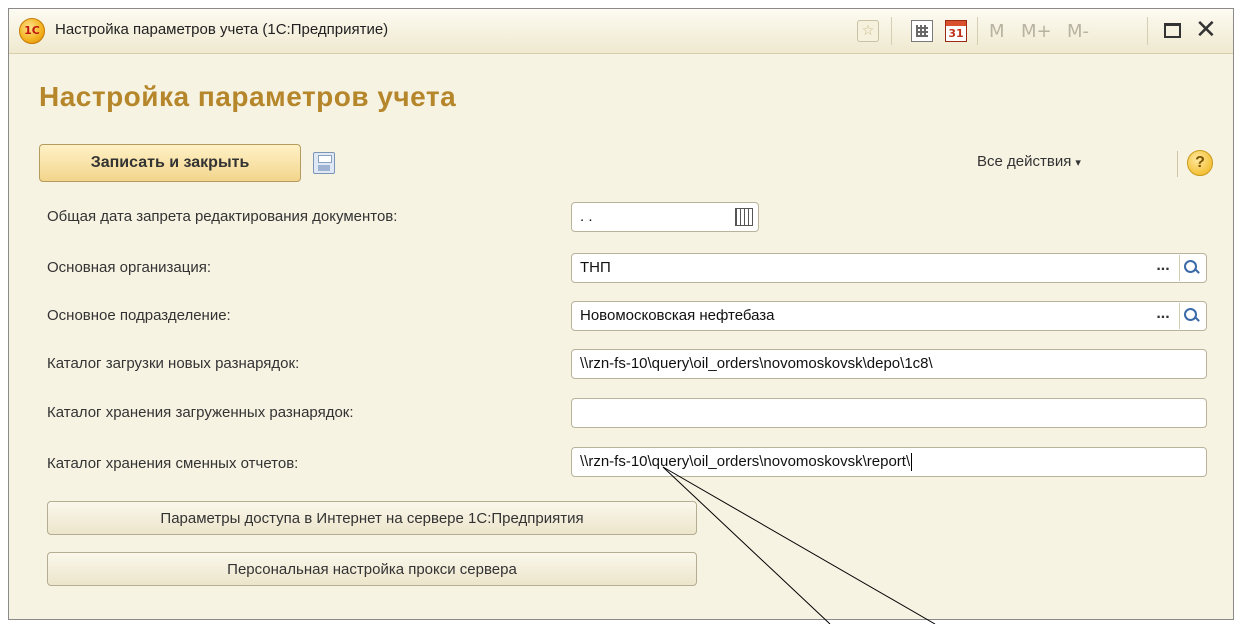  I want to click on annotation-line-right, so click(799, 545).